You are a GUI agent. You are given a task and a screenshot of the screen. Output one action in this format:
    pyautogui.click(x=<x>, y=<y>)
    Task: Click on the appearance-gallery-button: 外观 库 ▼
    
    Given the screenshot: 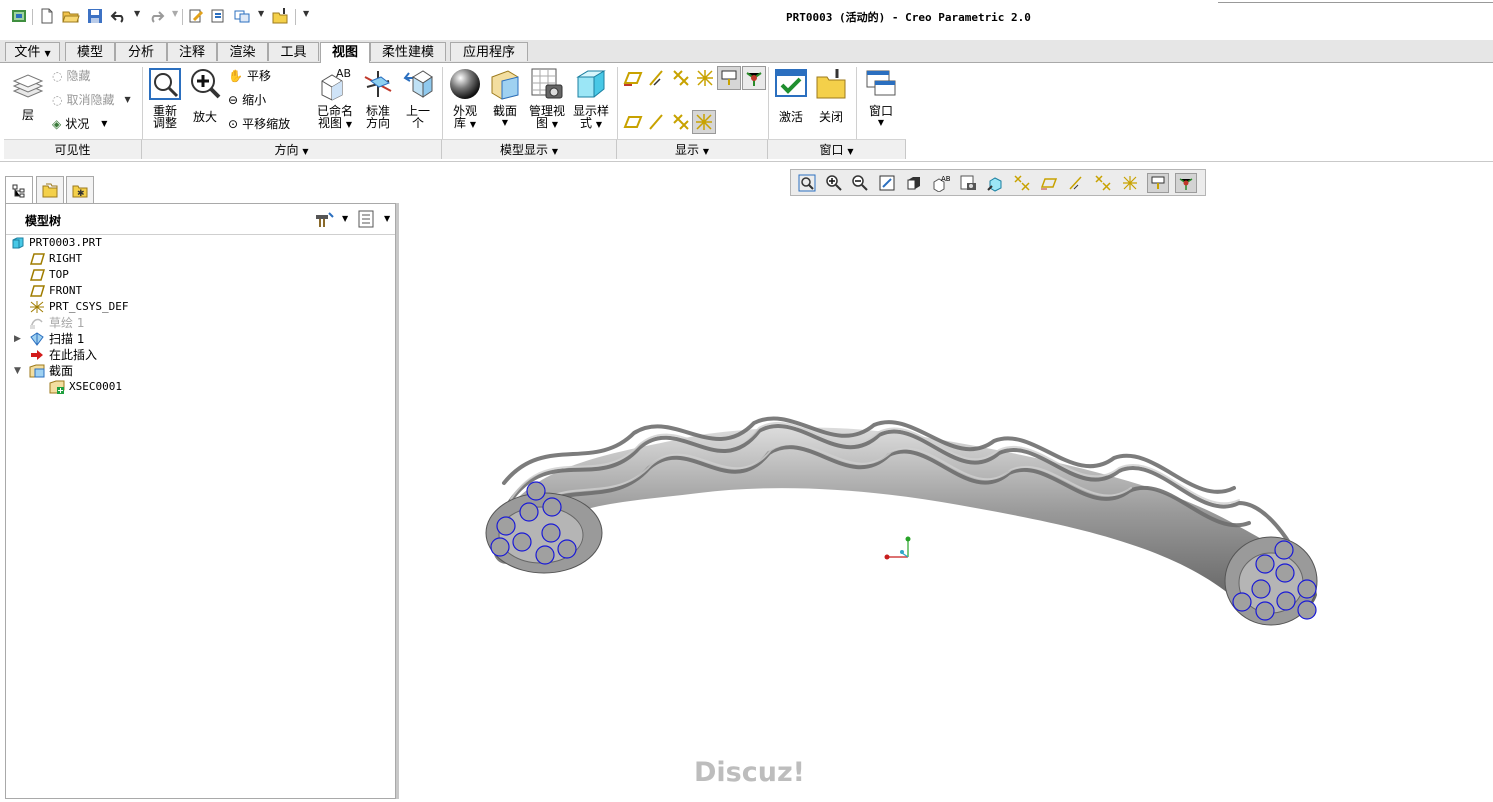 What is the action you would take?
    pyautogui.click(x=465, y=99)
    